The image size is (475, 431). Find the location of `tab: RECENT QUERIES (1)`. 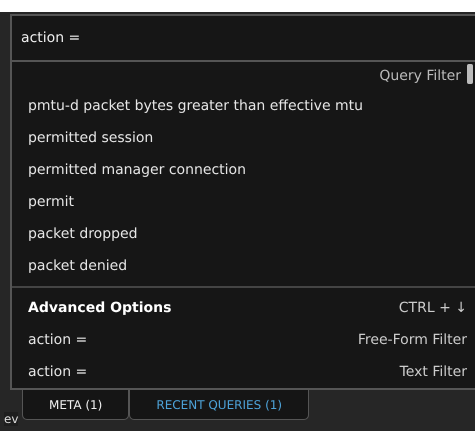

tab: RECENT QUERIES (1) is located at coordinates (219, 405).